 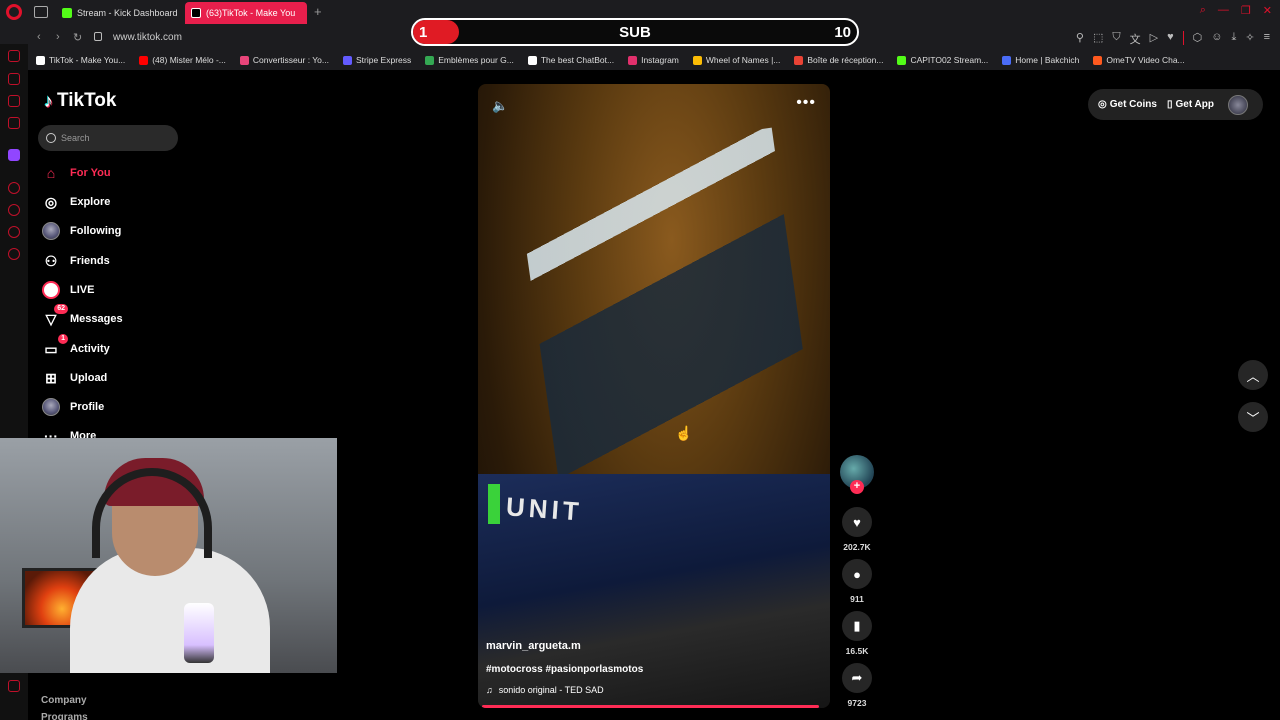 I want to click on download-icon: ⤓, so click(x=1233, y=39).